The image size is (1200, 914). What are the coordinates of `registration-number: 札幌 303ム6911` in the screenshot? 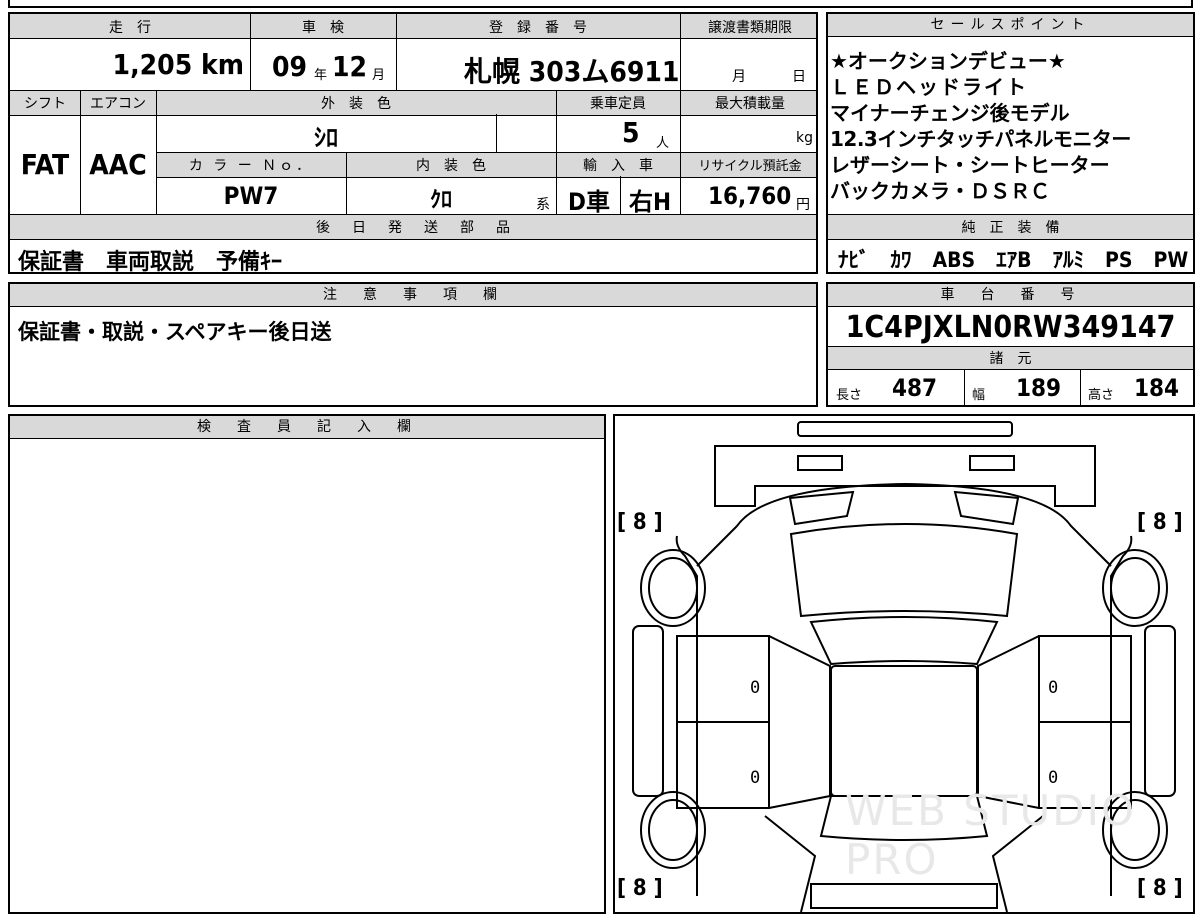 It's located at (572, 71).